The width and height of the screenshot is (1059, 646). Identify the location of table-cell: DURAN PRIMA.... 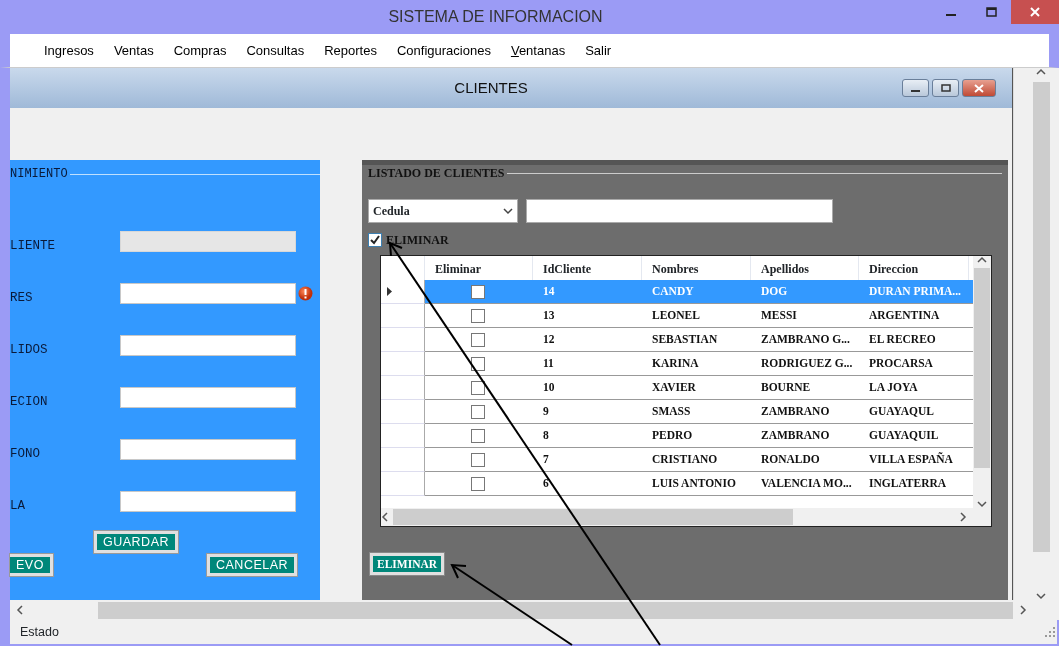
(914, 292).